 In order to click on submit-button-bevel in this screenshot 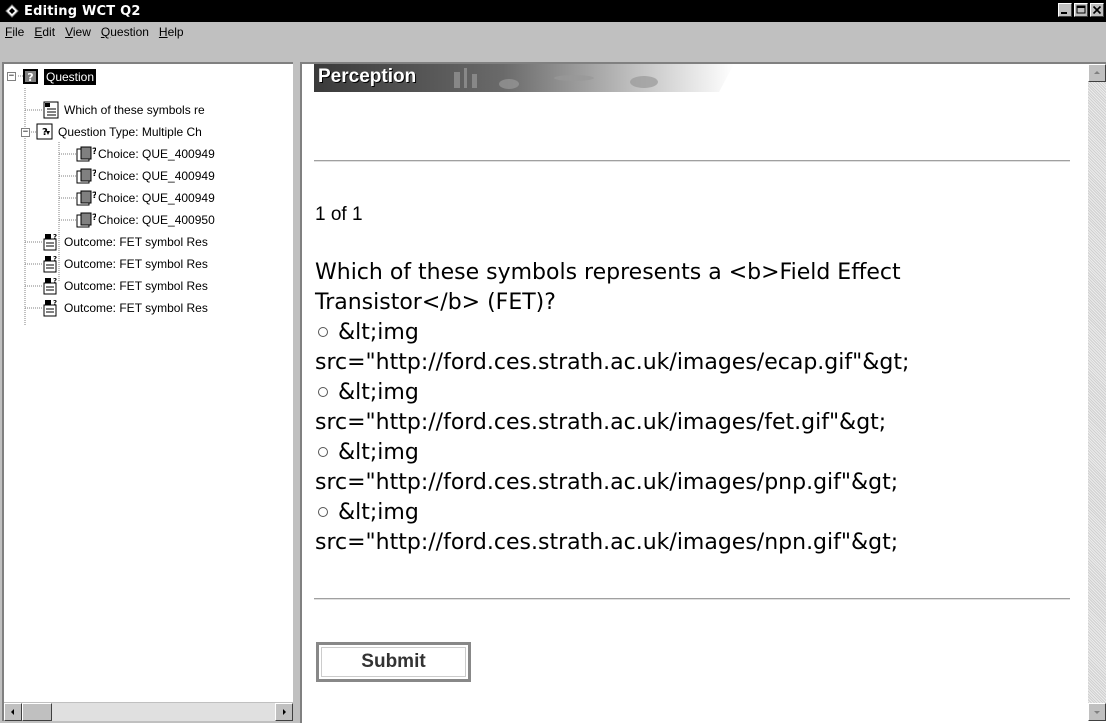, I will do `click(393, 662)`.